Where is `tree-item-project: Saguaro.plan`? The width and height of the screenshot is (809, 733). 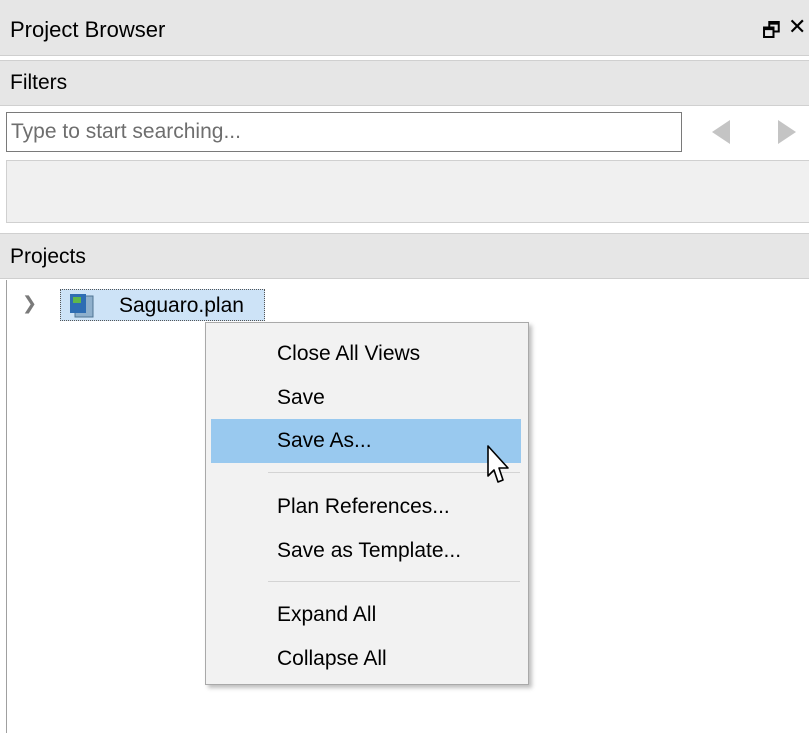
tree-item-project: Saguaro.plan is located at coordinates (162, 305).